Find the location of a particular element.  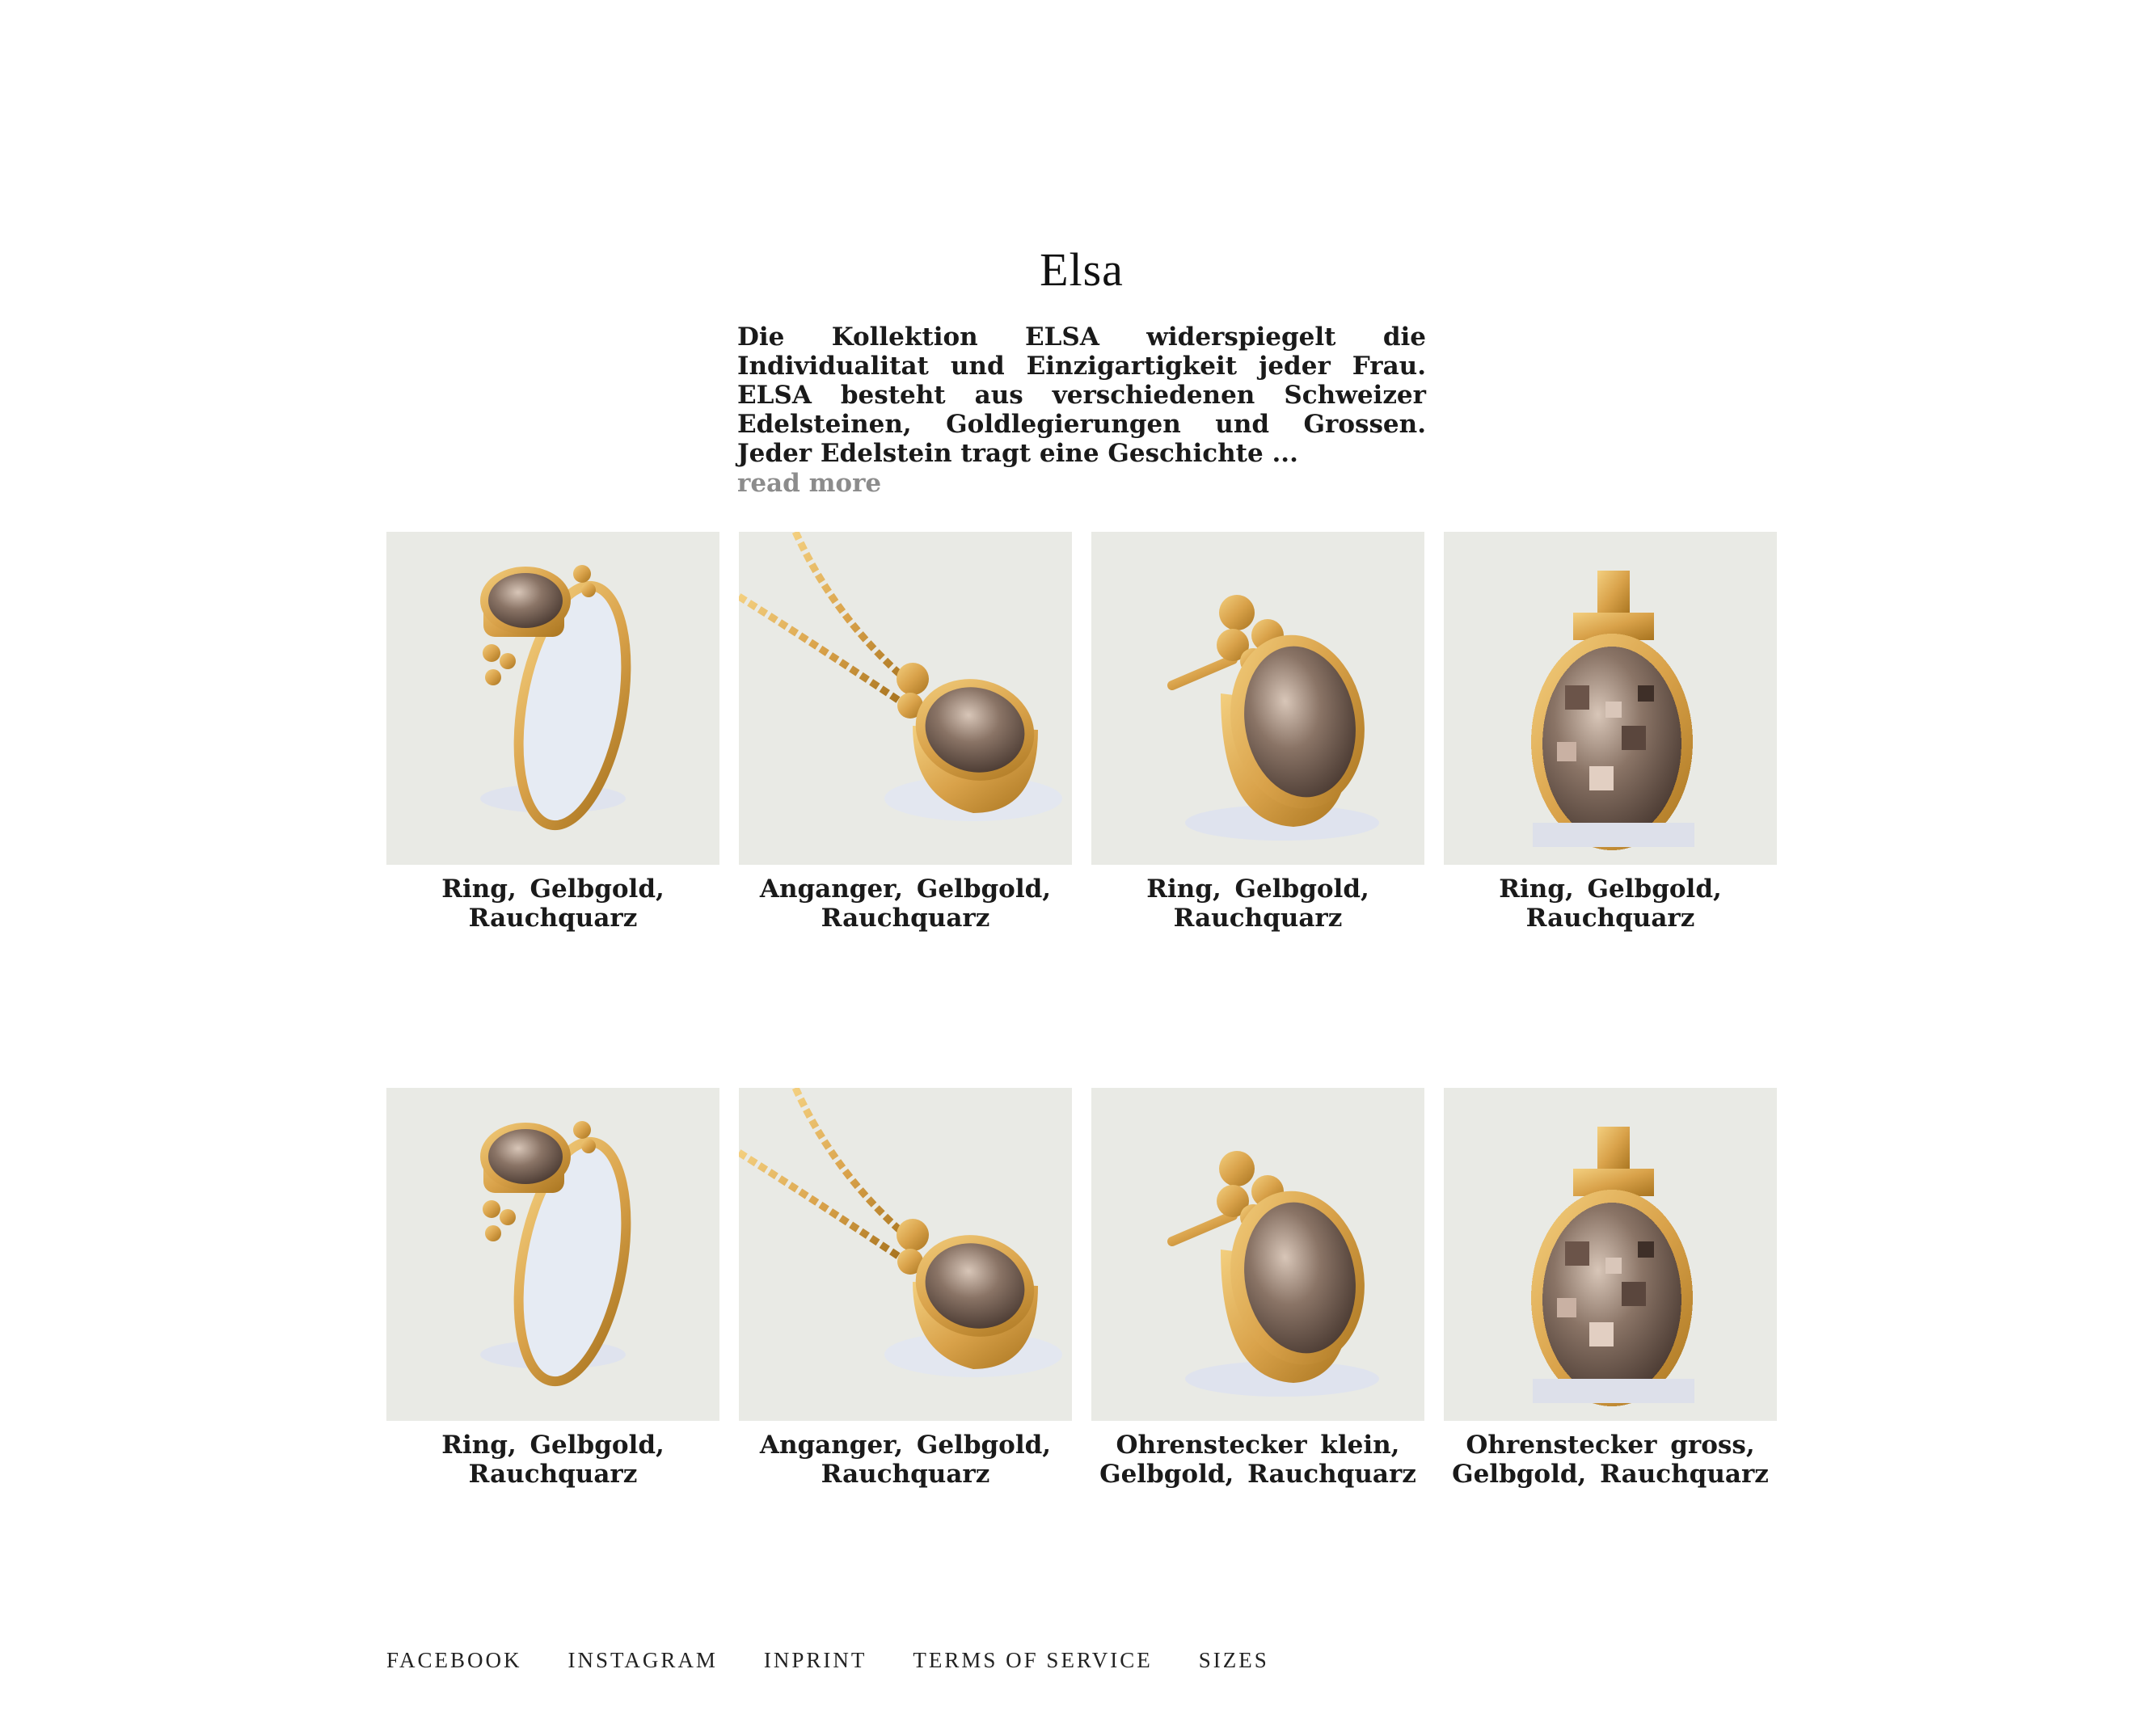

product-card: Ohrenstecker gross, Gelbgold, Rauchquarz is located at coordinates (1611, 1288).